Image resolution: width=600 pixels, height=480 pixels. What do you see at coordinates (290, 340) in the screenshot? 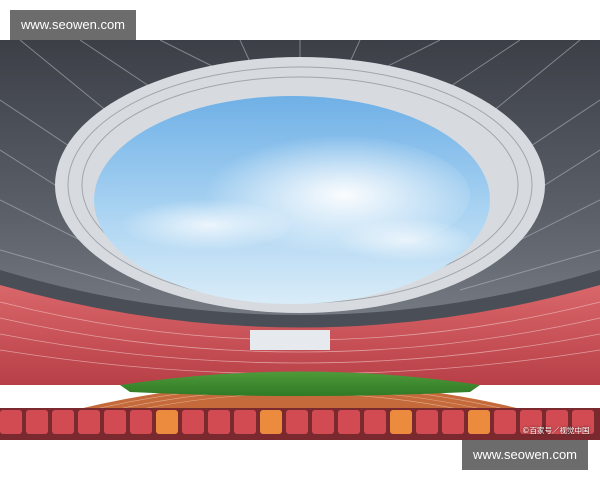
I see `distant-buildings` at bounding box center [290, 340].